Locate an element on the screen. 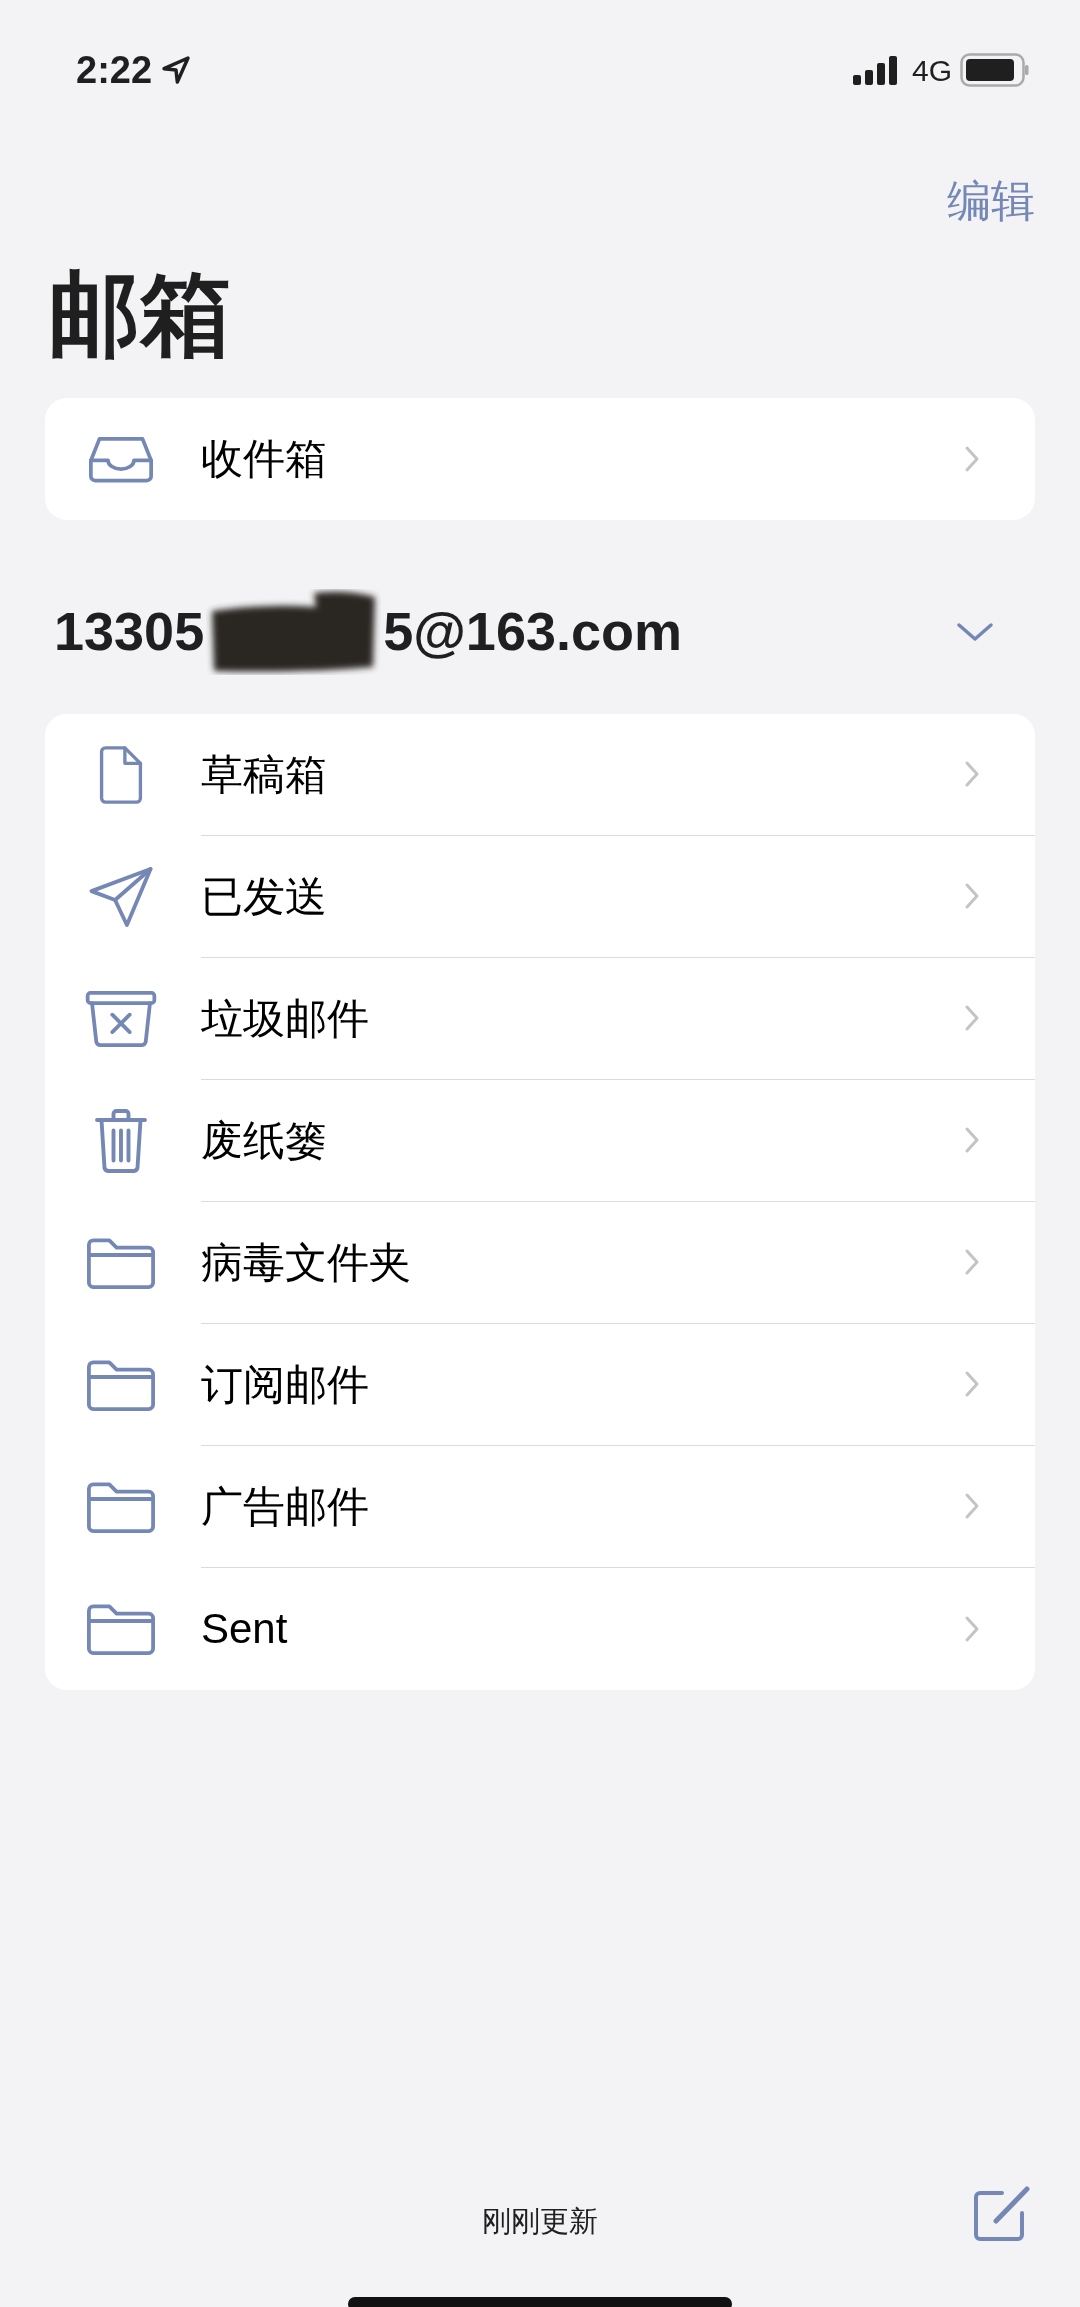 The width and height of the screenshot is (1080, 2307). update-status: 刚刚更新 is located at coordinates (540, 2222).